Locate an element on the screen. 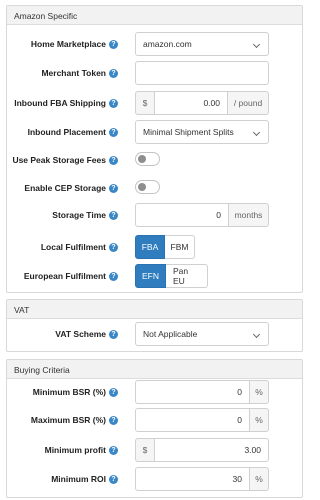  european-fulfilment-label: European Fulfilment is located at coordinates (64, 276).